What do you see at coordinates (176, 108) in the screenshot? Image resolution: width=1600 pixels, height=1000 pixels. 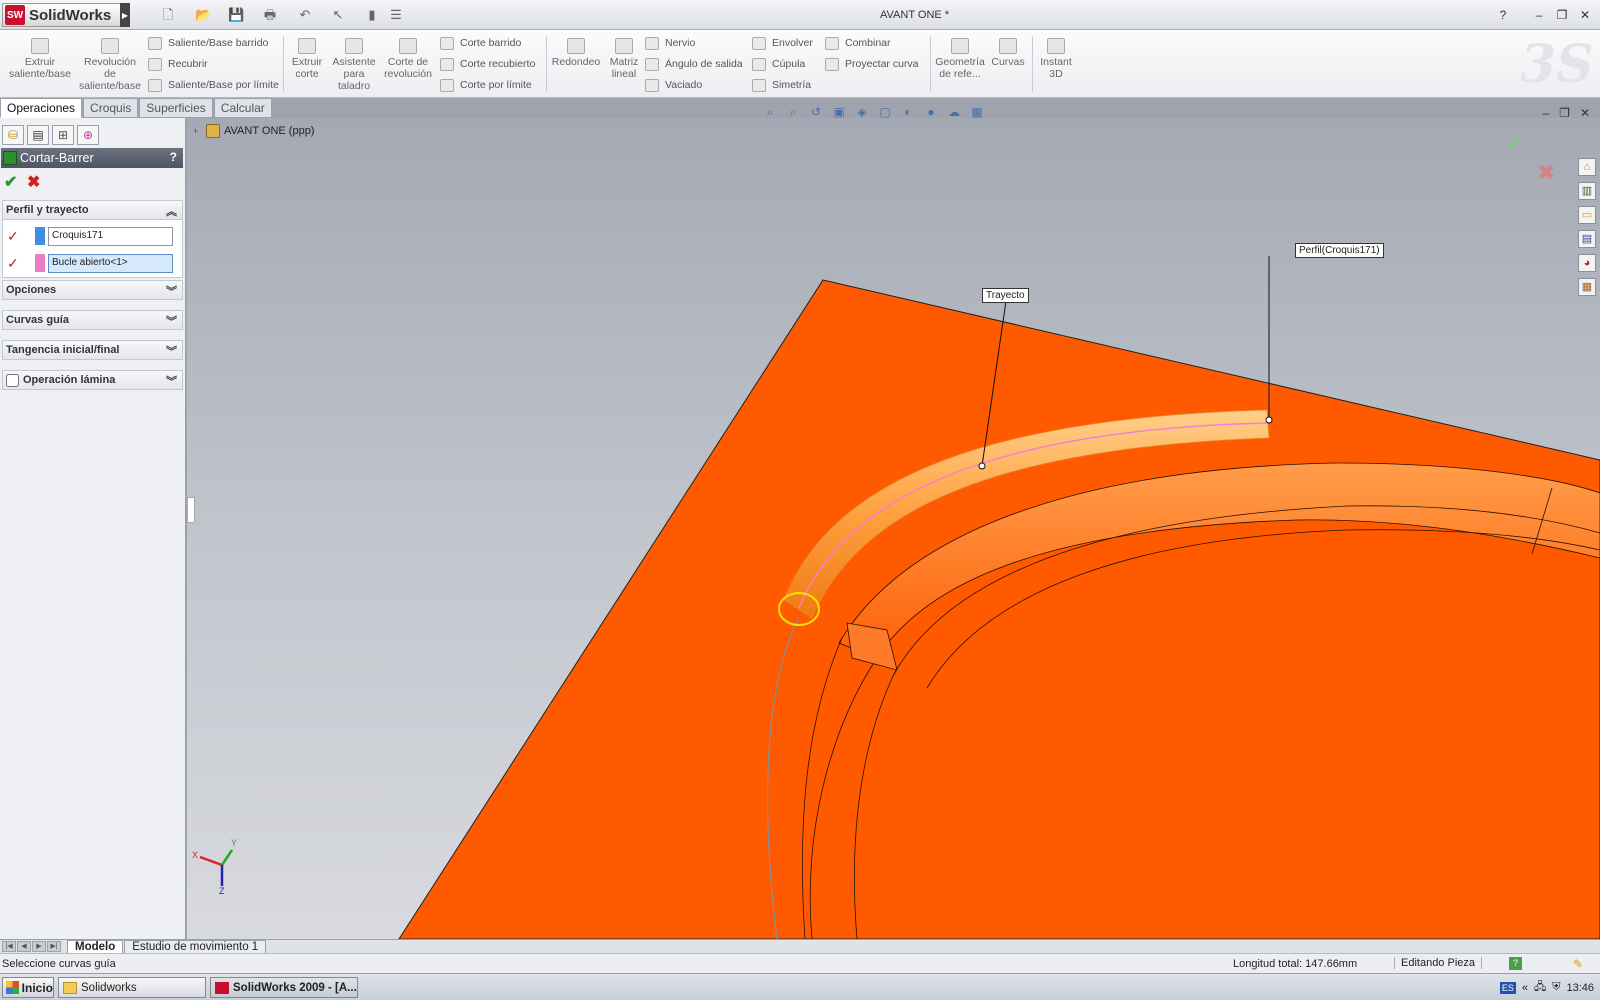 I see `tab-superficies: Superficies` at bounding box center [176, 108].